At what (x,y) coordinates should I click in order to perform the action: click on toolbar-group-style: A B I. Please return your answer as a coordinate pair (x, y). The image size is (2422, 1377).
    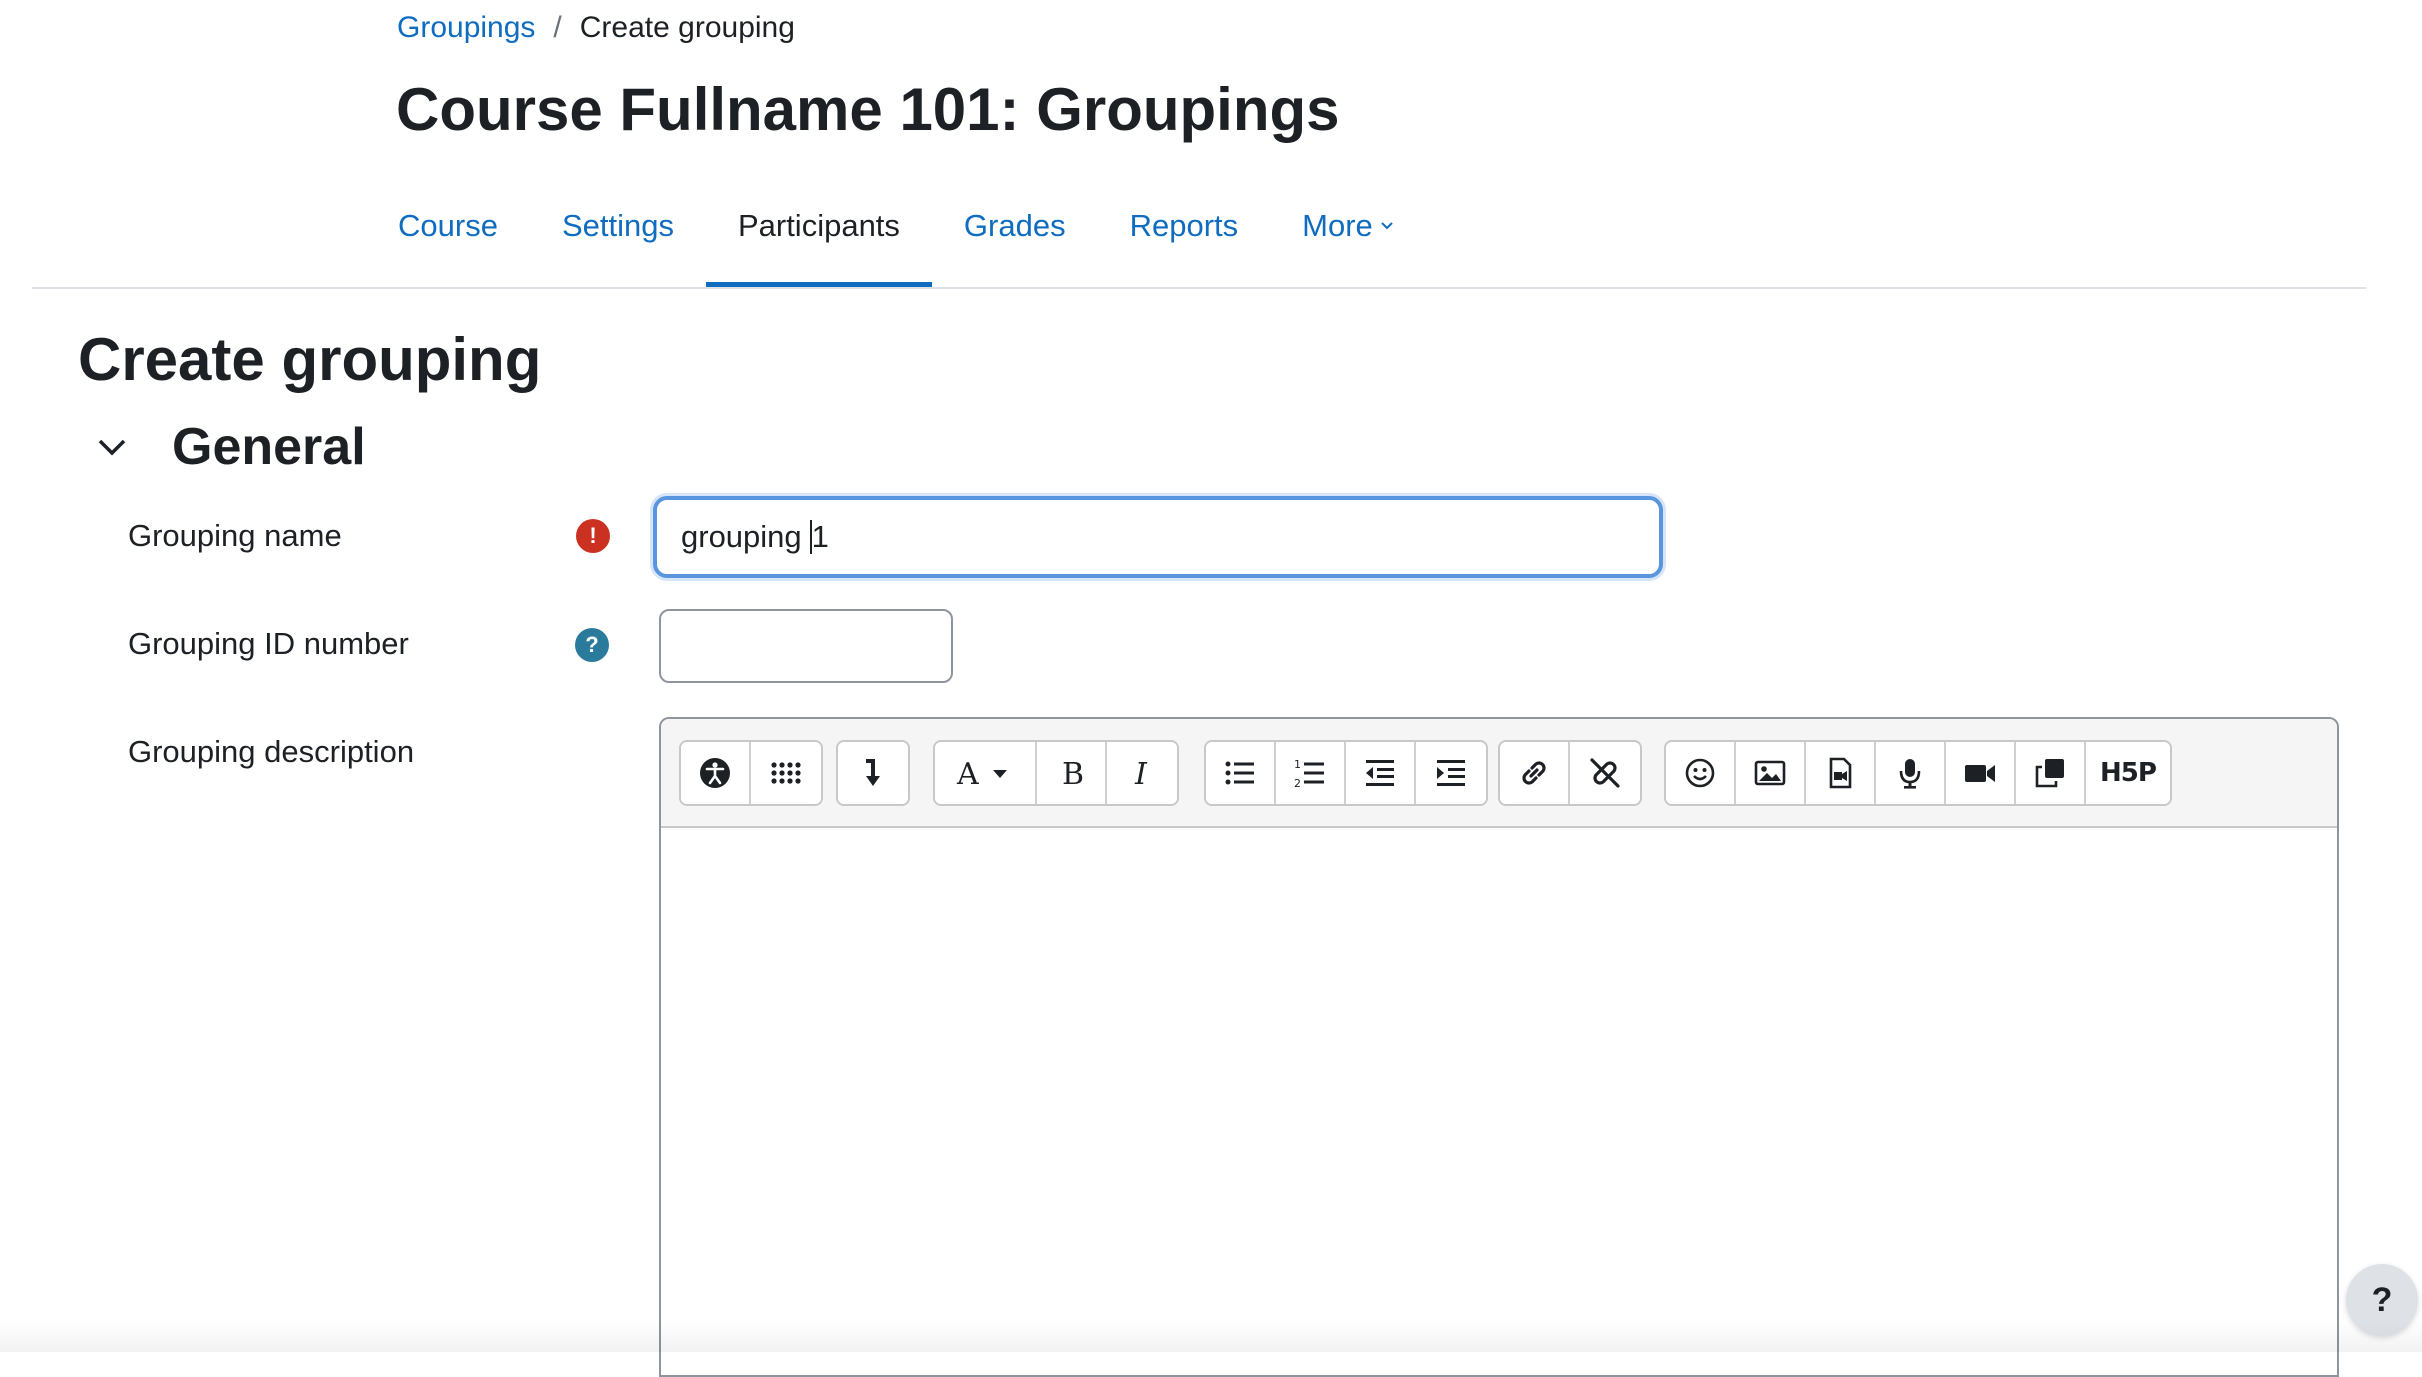
    Looking at the image, I should click on (1056, 773).